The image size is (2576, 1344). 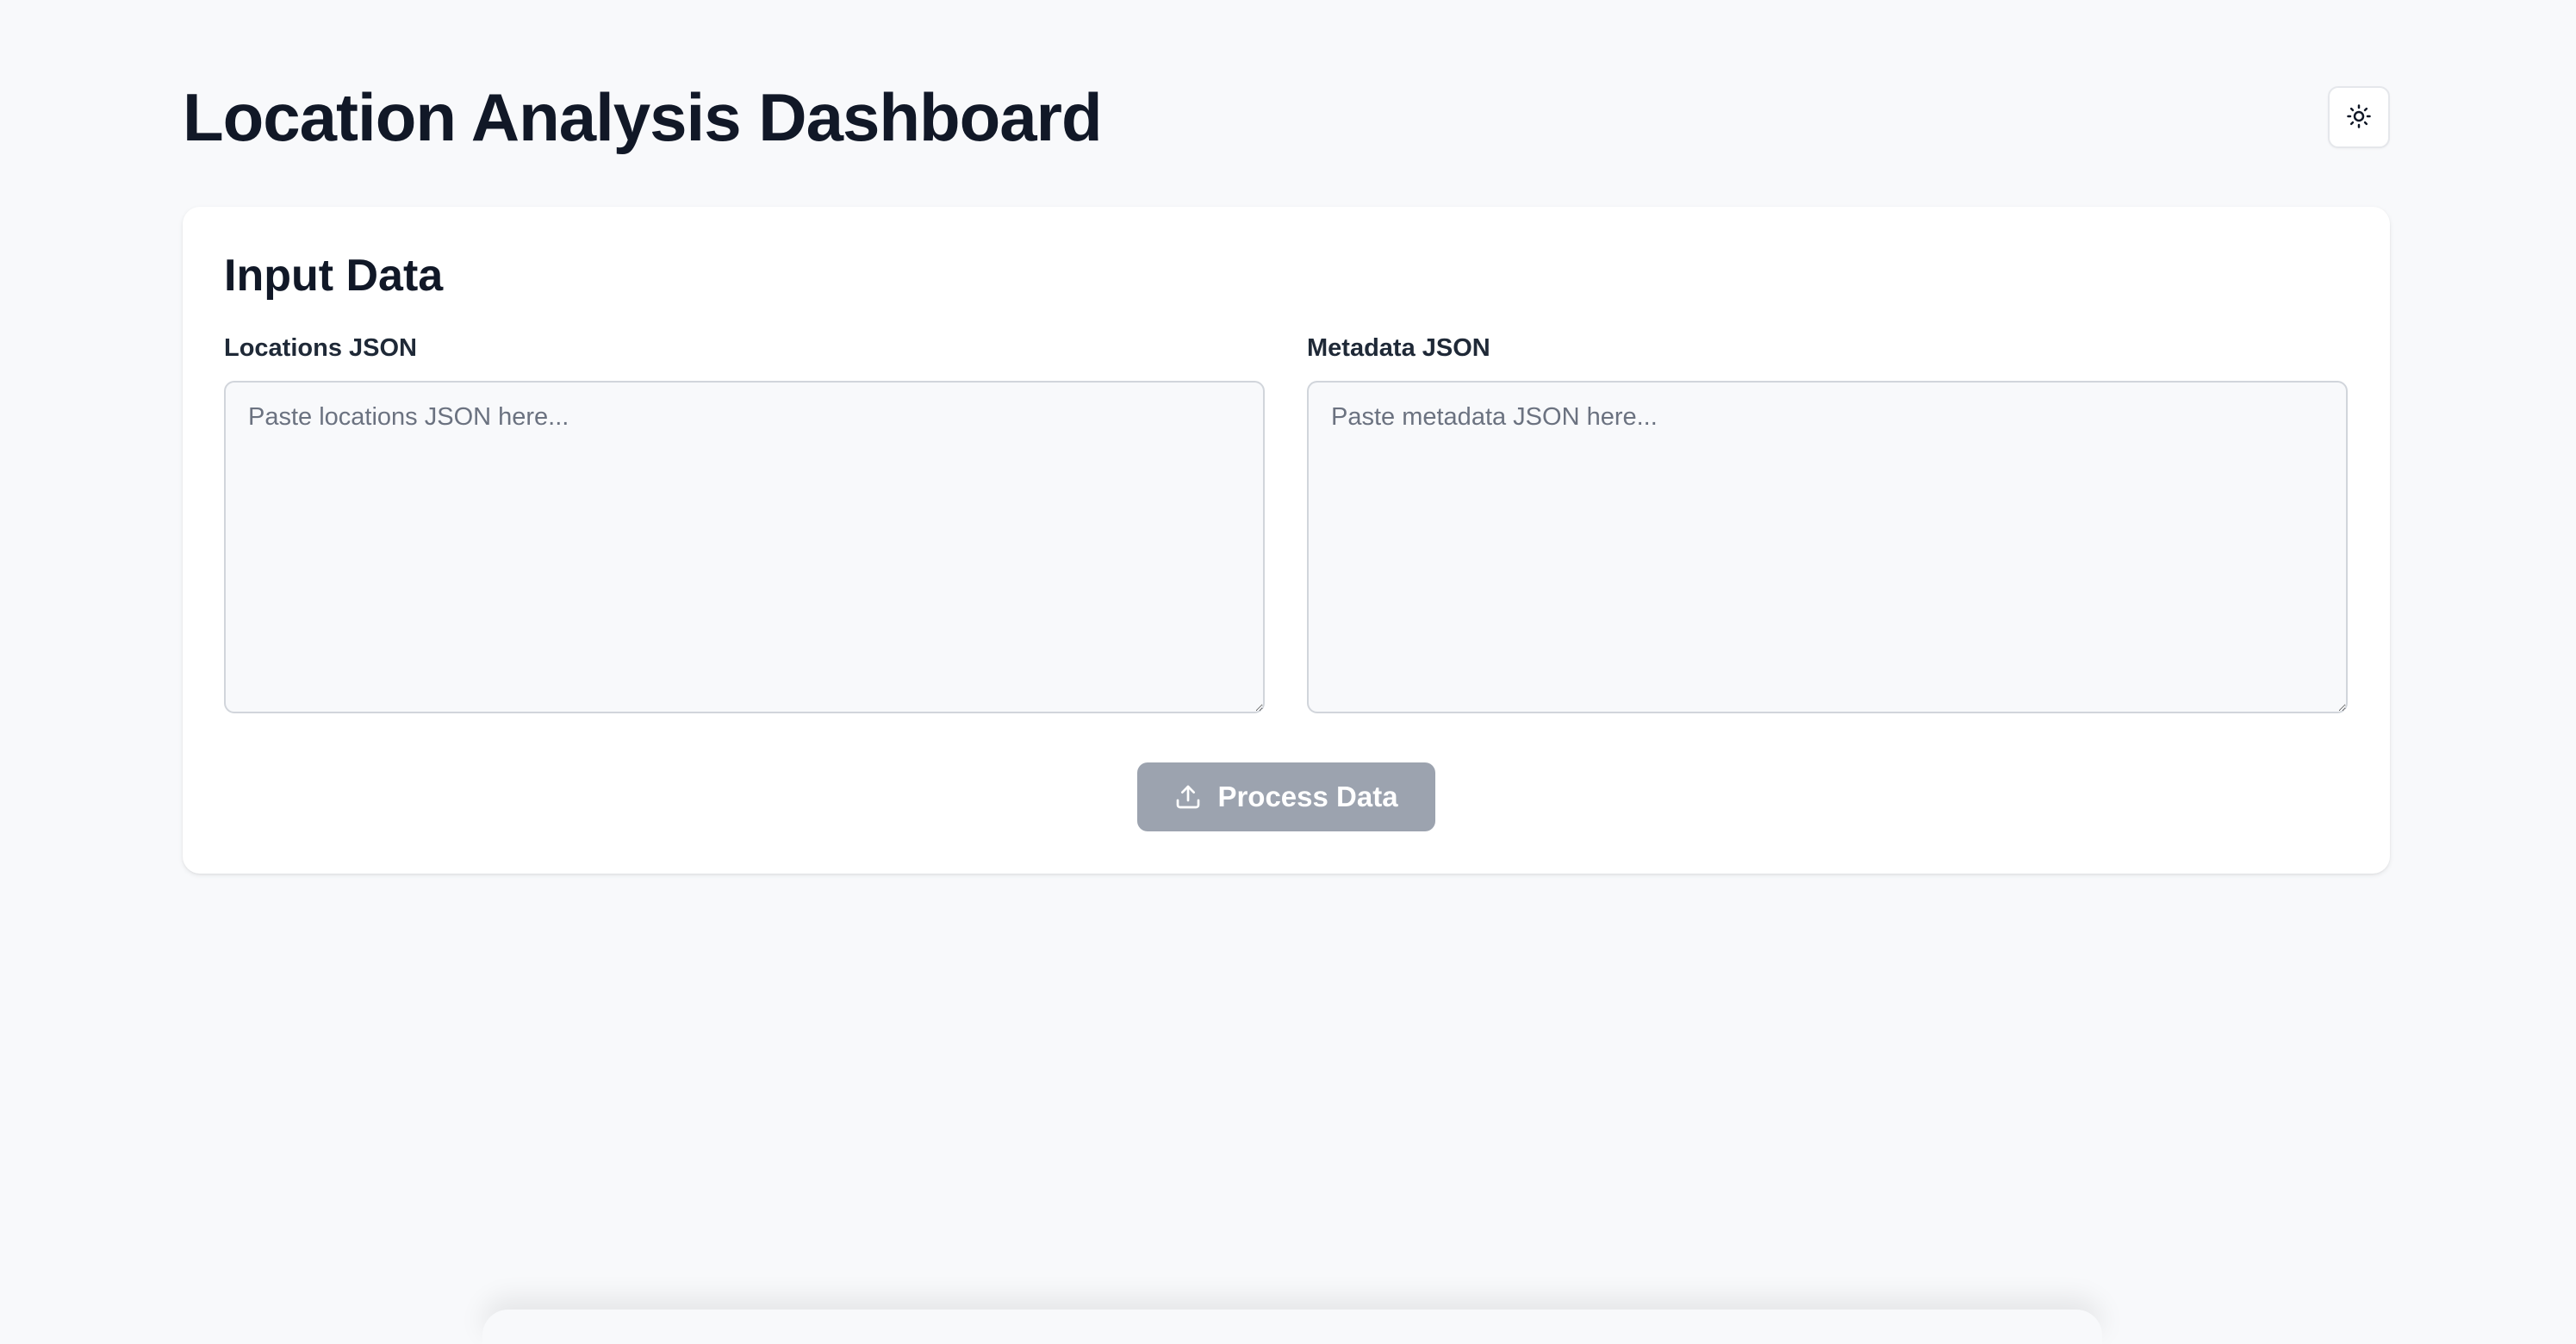 I want to click on process-data-label: Process Data, so click(x=1308, y=797).